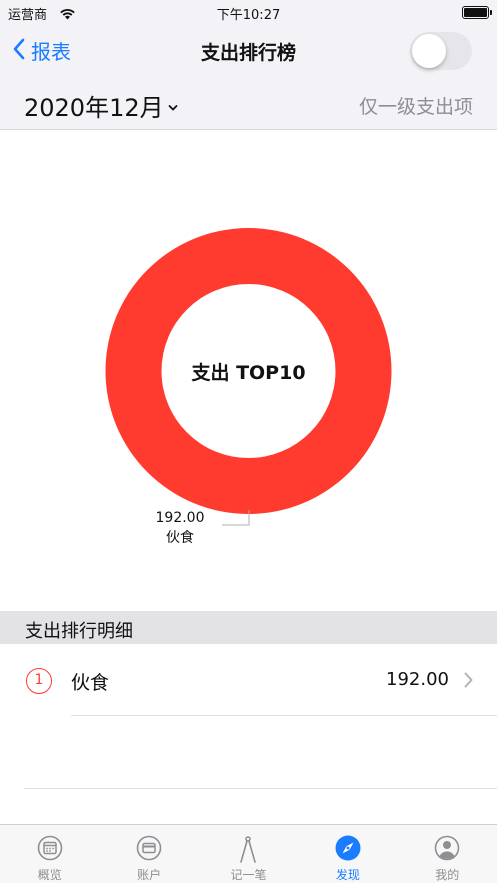 The image size is (497, 883). I want to click on tab-discover: 发现, so click(347, 854).